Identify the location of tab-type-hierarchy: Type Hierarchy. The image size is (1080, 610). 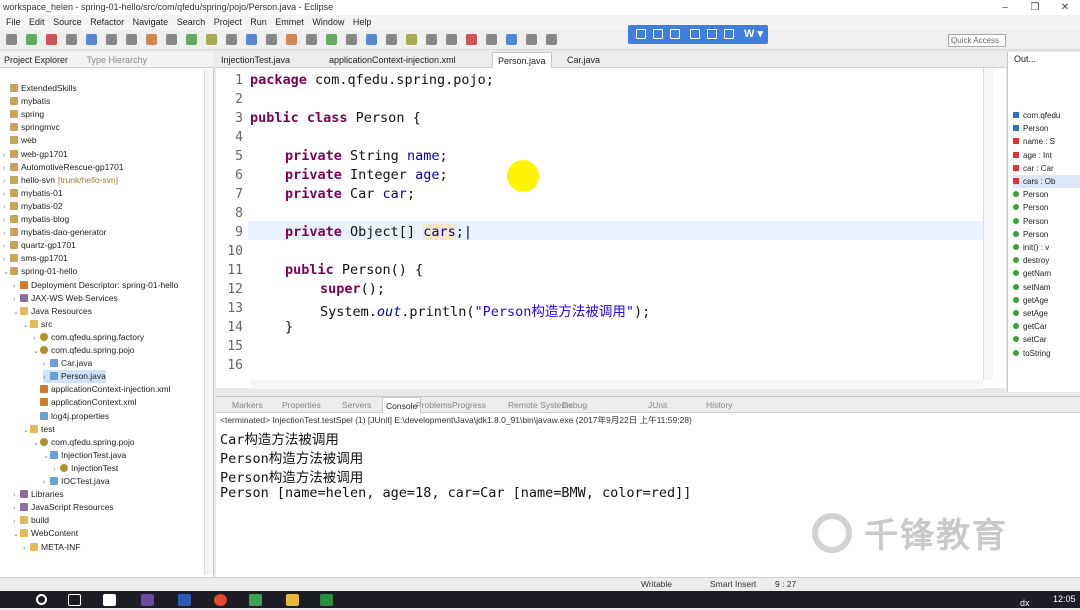
(117, 60).